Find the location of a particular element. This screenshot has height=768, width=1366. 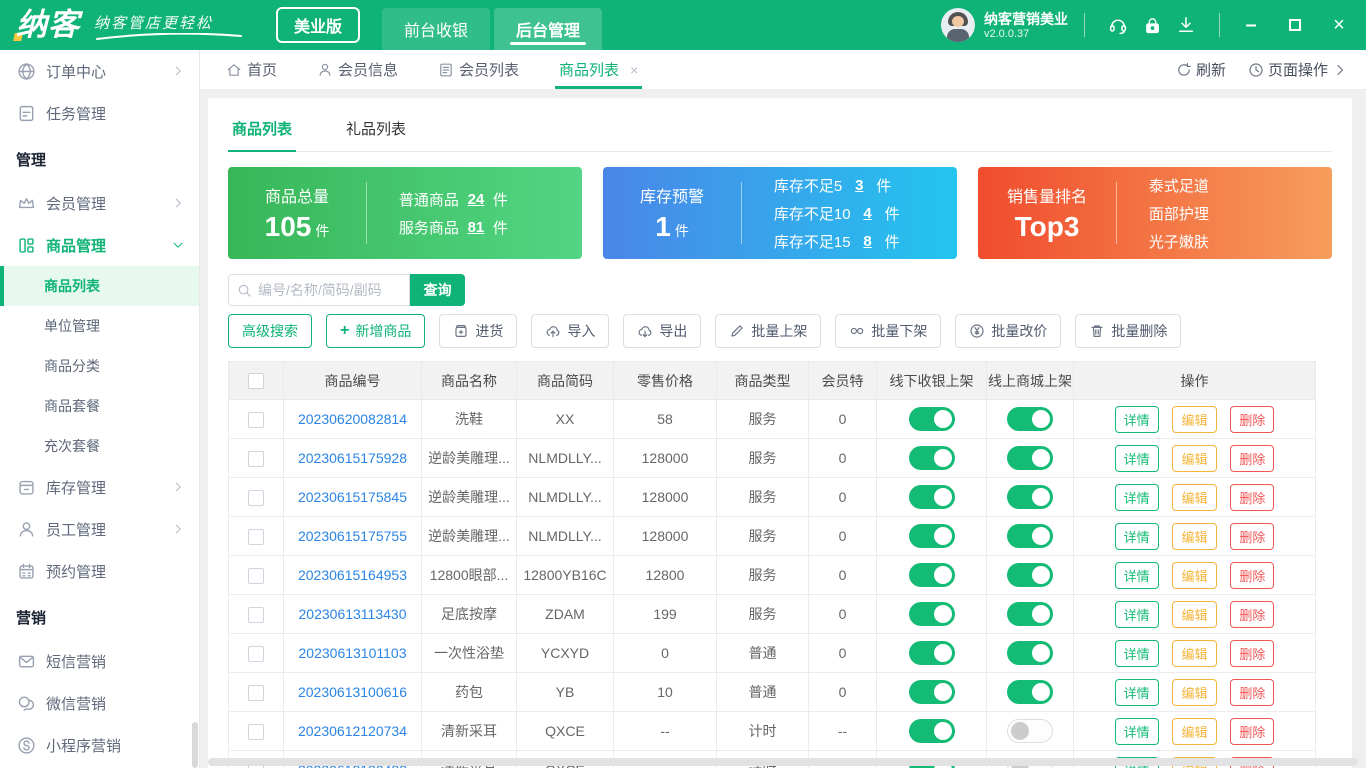

customer-service-icon is located at coordinates (1118, 25).